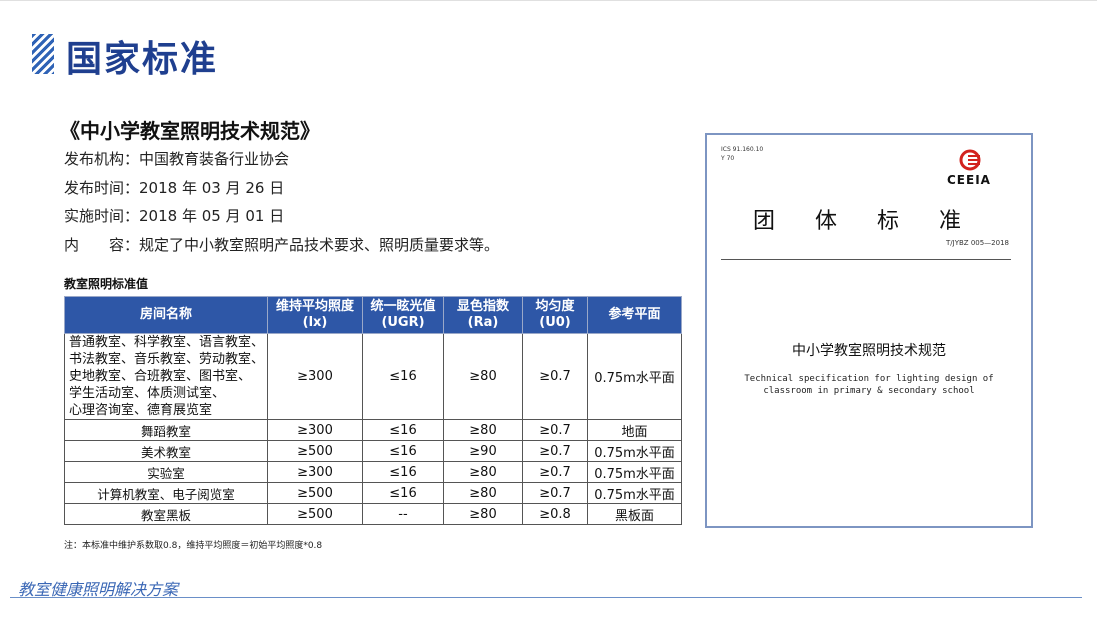  What do you see at coordinates (483, 315) in the screenshot?
I see `col-header-ra: 显色指数 (Ra)` at bounding box center [483, 315].